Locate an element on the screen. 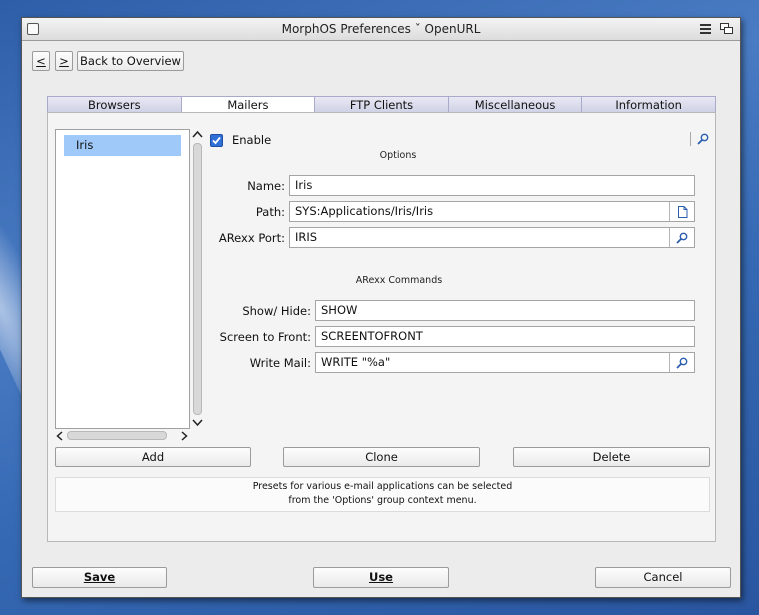 The height and width of the screenshot is (615, 759). divider is located at coordinates (690, 139).